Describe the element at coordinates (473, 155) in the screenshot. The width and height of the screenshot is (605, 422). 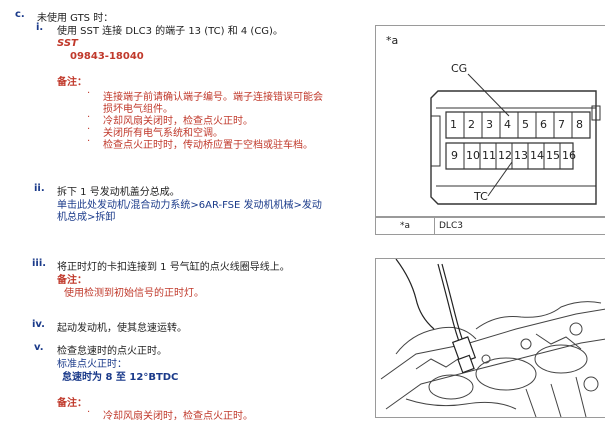
I see `pin-label: 10` at that location.